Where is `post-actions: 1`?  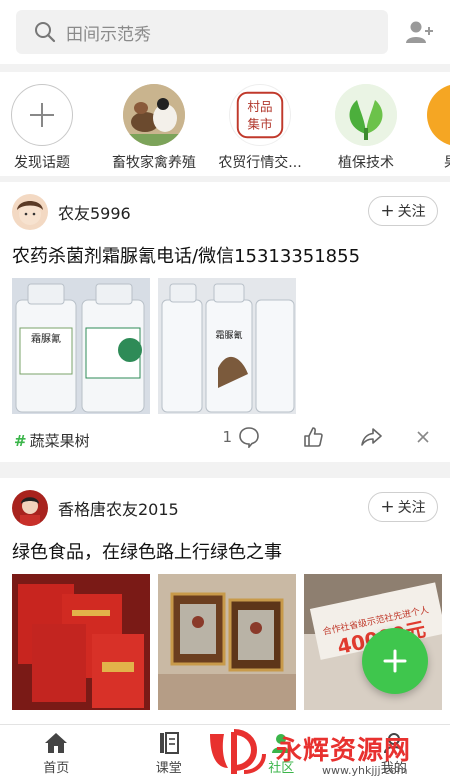 post-actions: 1 is located at coordinates (315, 437).